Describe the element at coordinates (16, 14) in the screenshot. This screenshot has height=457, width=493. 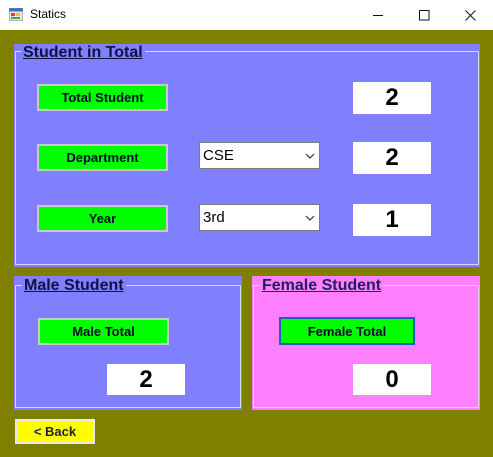
I see `forms-app-icon` at that location.